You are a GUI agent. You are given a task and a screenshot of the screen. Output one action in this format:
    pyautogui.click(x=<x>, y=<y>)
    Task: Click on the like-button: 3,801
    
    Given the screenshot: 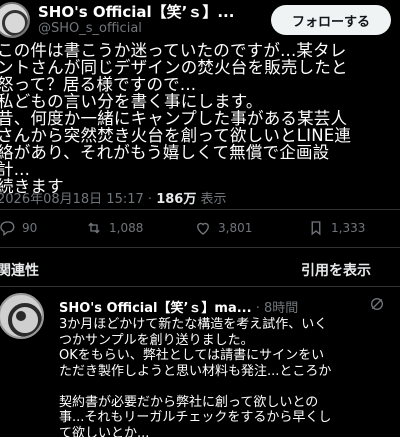 What is the action you would take?
    pyautogui.click(x=223, y=228)
    